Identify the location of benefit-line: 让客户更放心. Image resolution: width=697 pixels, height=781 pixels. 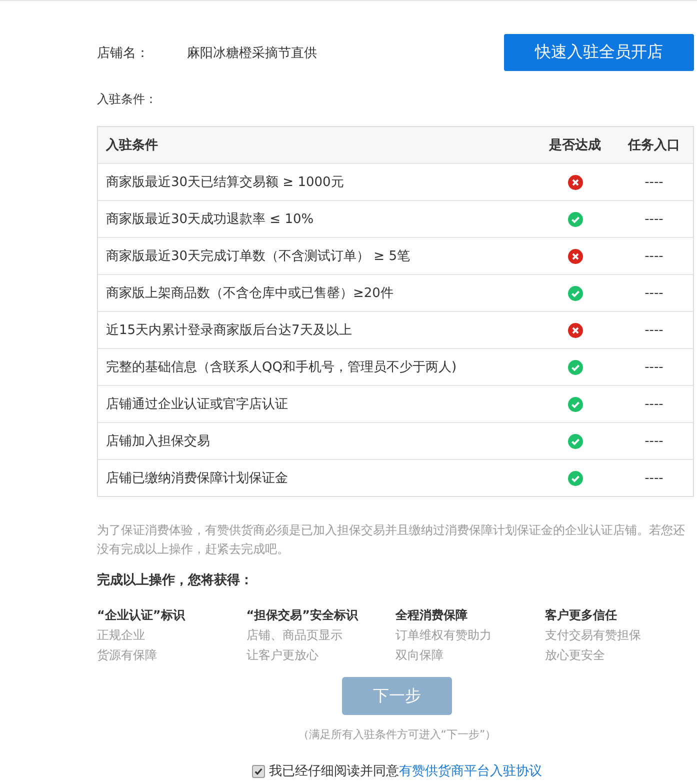
(283, 655).